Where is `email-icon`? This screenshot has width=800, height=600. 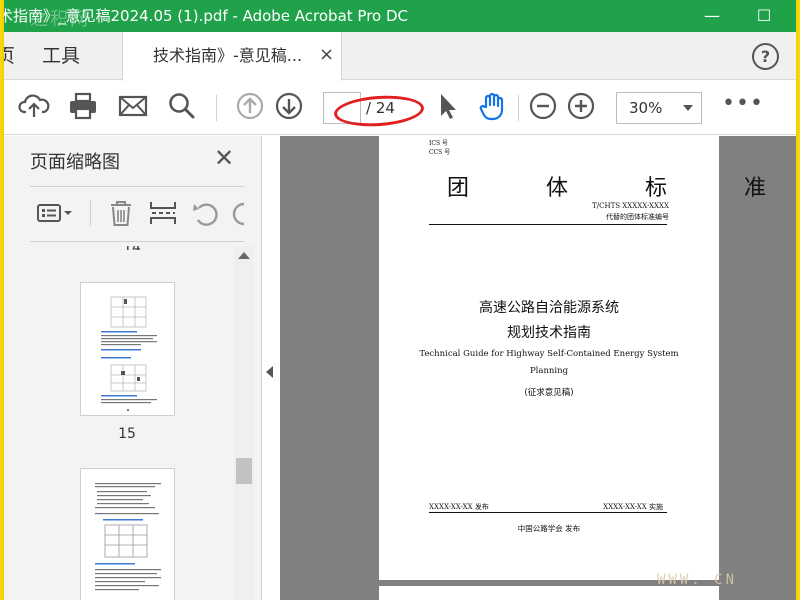
email-icon is located at coordinates (133, 106).